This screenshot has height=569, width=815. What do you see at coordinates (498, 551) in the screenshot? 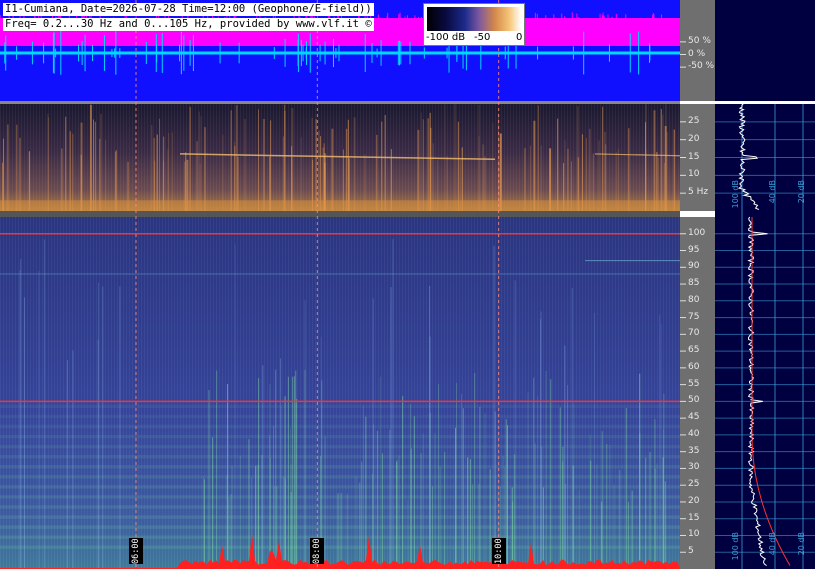
I see `time-stamp: 10:00` at bounding box center [498, 551].